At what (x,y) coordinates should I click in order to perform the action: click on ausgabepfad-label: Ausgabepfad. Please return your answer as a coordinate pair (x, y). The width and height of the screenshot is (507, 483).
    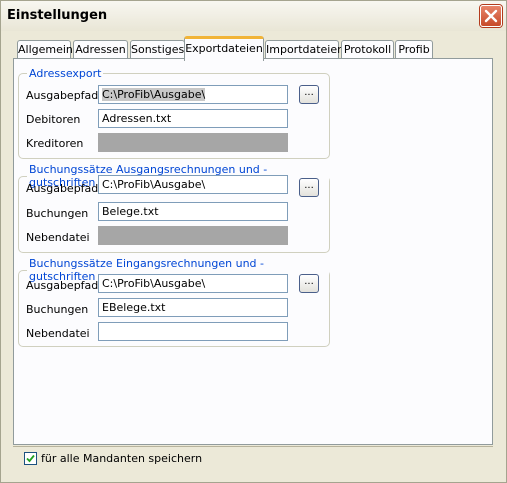
    Looking at the image, I should click on (62, 95).